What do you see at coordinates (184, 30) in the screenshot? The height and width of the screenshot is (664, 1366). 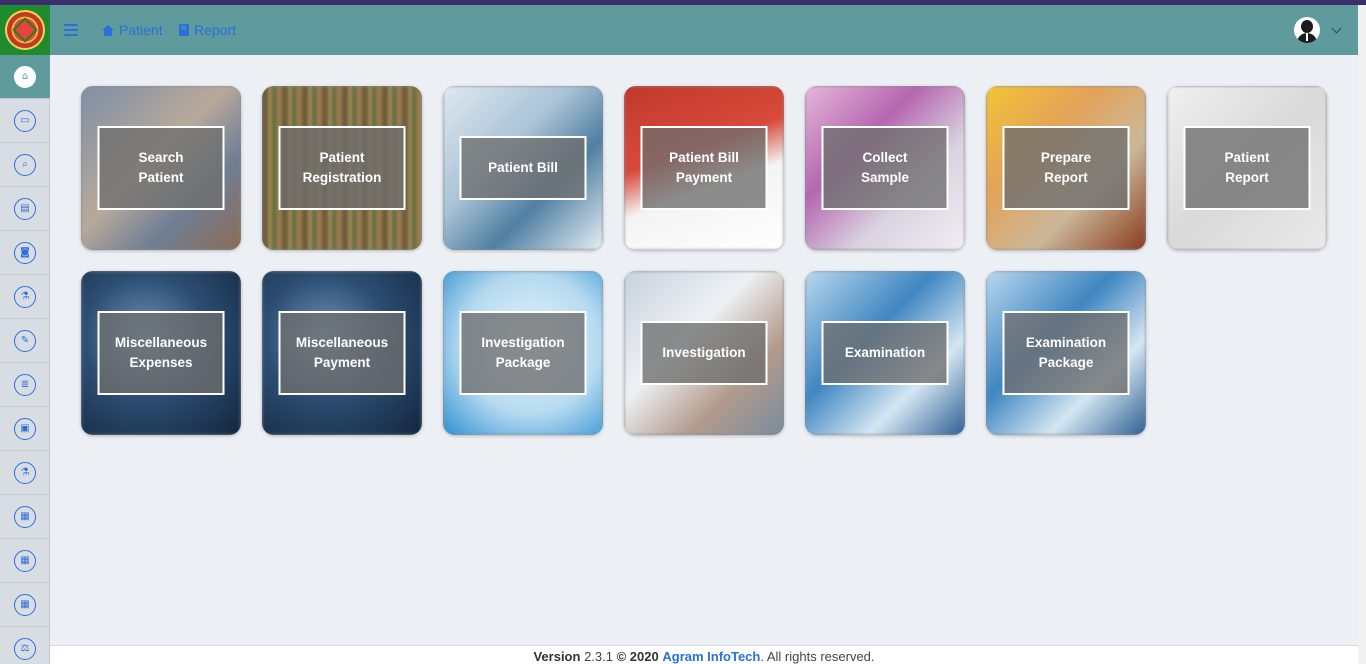 I see `book-icon` at bounding box center [184, 30].